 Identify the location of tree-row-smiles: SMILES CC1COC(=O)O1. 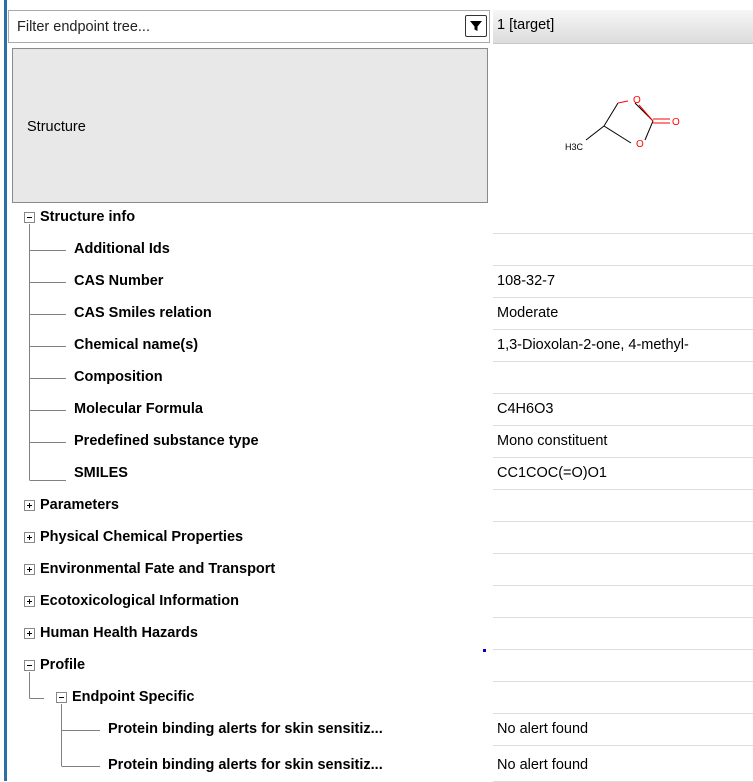
(380, 474).